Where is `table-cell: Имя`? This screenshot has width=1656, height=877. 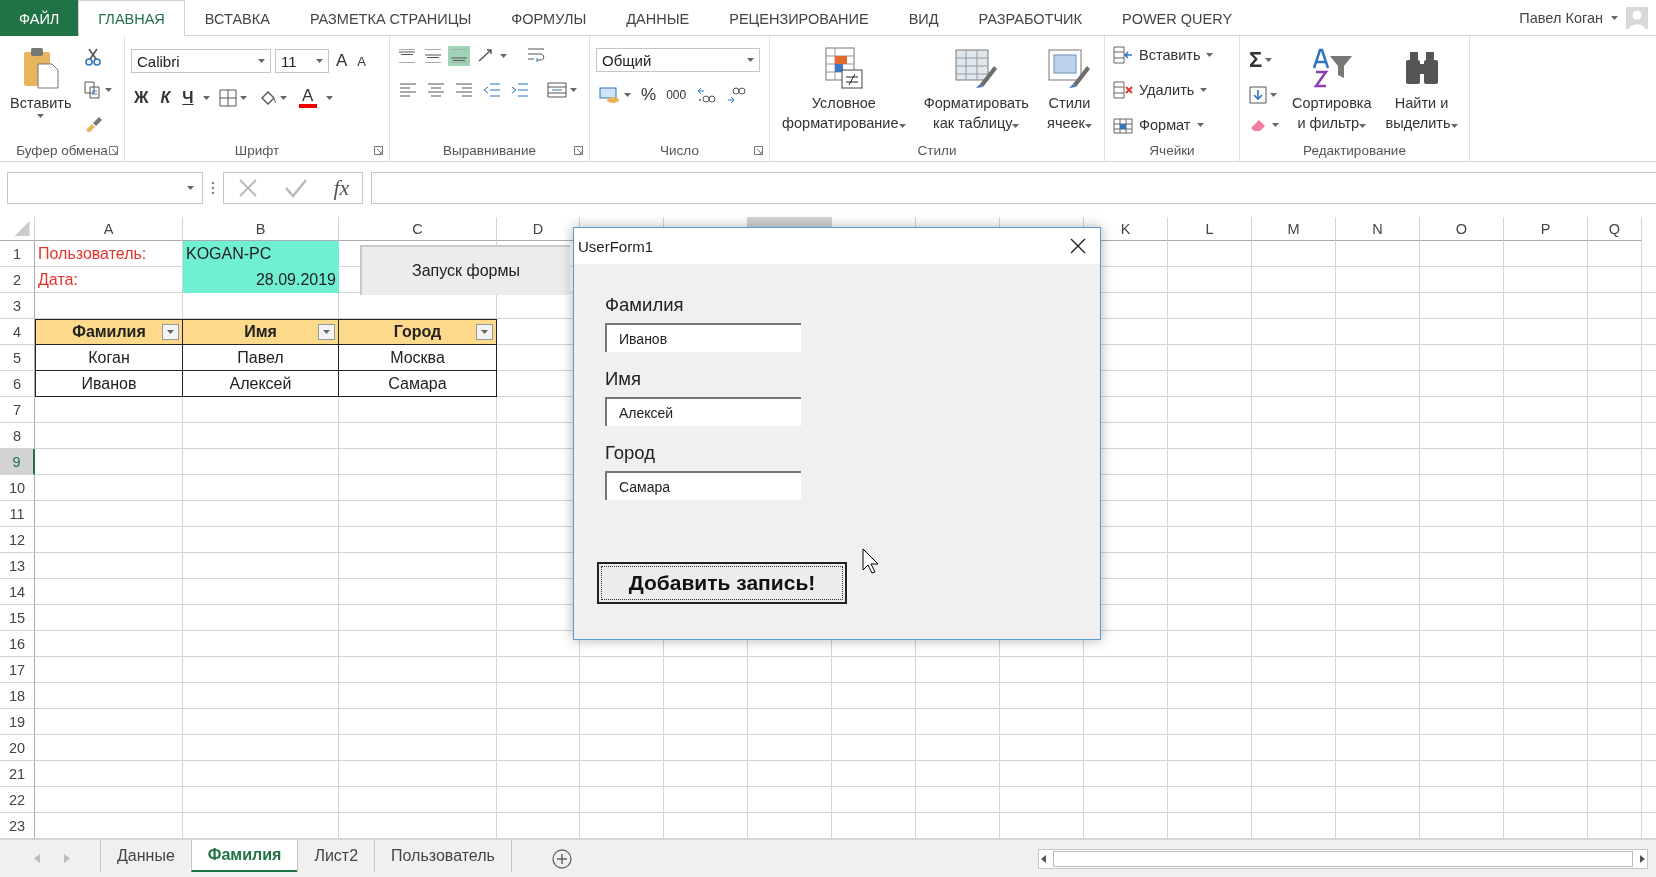
table-cell: Имя is located at coordinates (261, 332).